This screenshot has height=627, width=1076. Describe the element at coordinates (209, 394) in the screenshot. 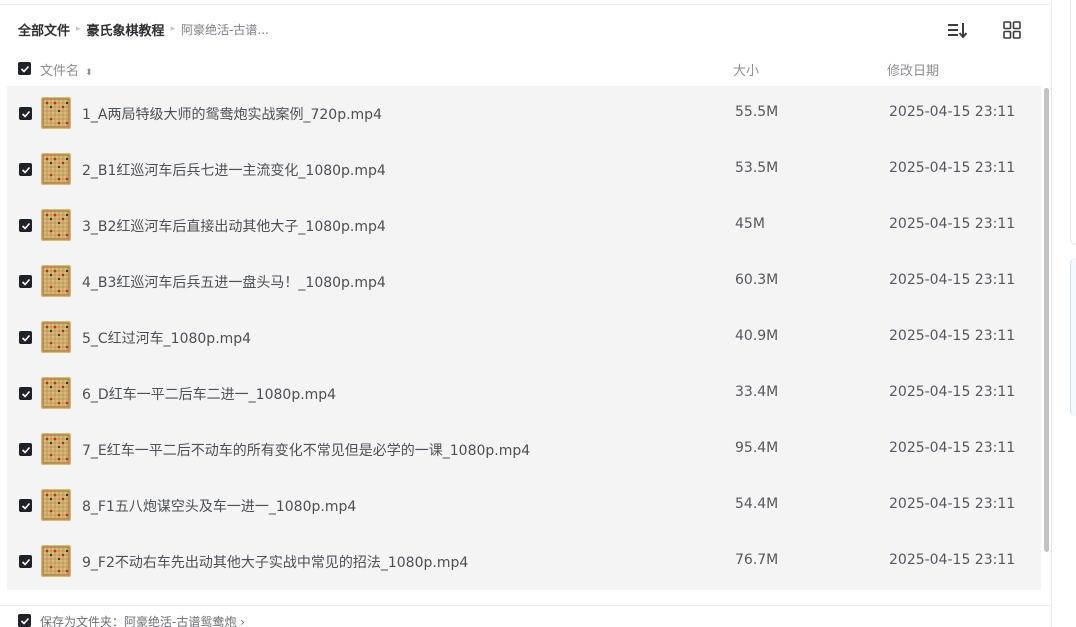

I see `file-name: 6_D红车一平二后车二进一_1080p.mp4` at that location.